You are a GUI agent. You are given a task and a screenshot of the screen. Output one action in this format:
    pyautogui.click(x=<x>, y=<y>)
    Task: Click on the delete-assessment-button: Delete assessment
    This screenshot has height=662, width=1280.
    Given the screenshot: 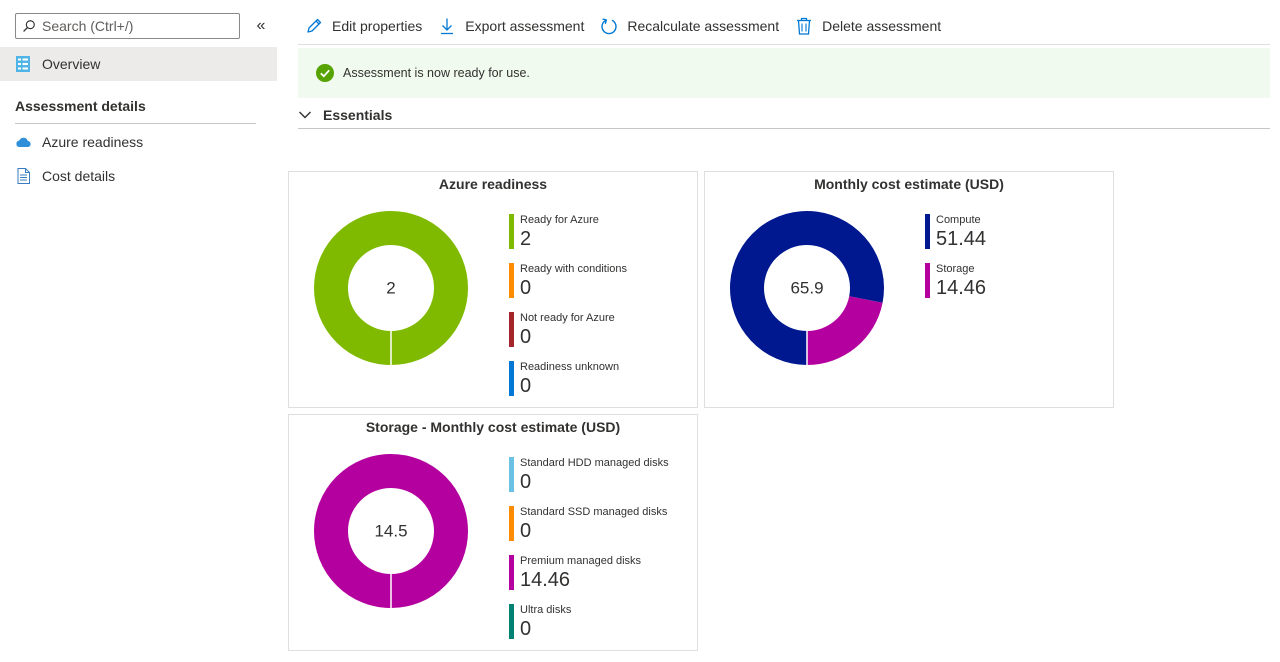 What is the action you would take?
    pyautogui.click(x=868, y=26)
    